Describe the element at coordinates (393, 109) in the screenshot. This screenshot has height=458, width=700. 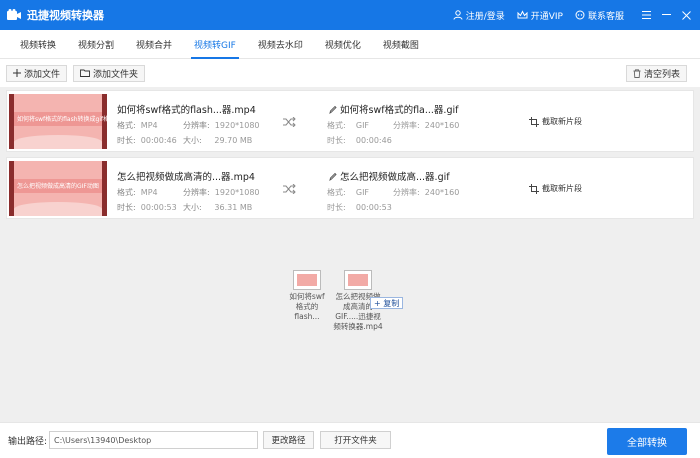
I see `output-file-name: 如何将swf格式的fla...器.gif` at that location.